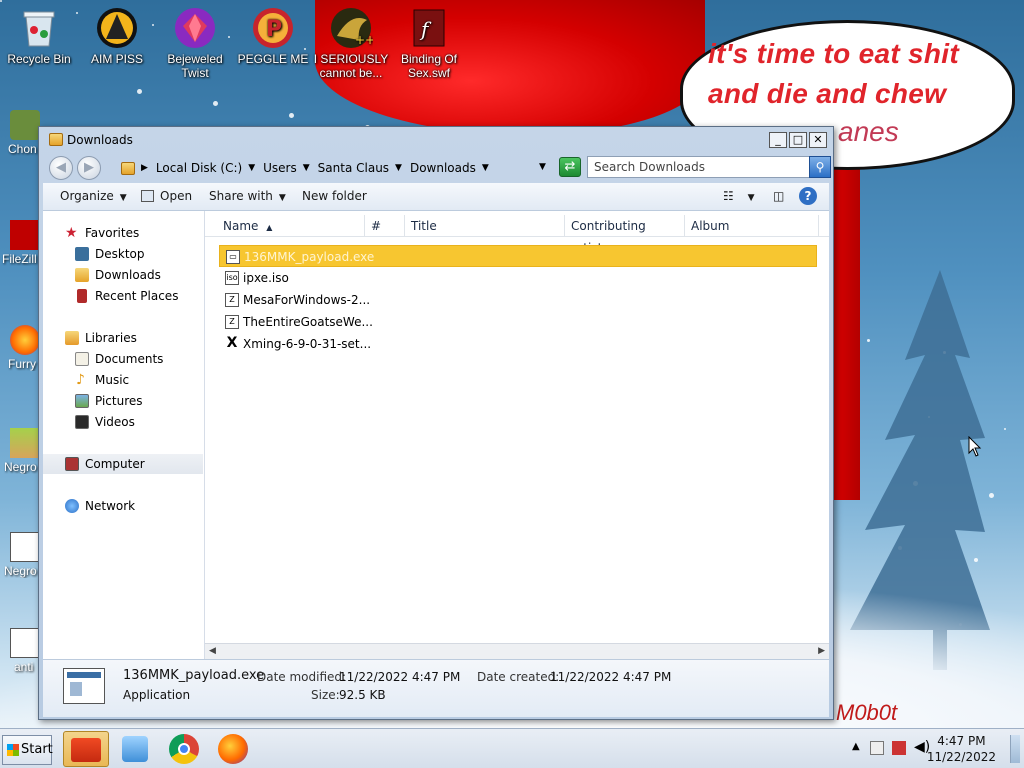  Describe the element at coordinates (280, 168) in the screenshot. I see `breadcrumb-users: Users` at that location.